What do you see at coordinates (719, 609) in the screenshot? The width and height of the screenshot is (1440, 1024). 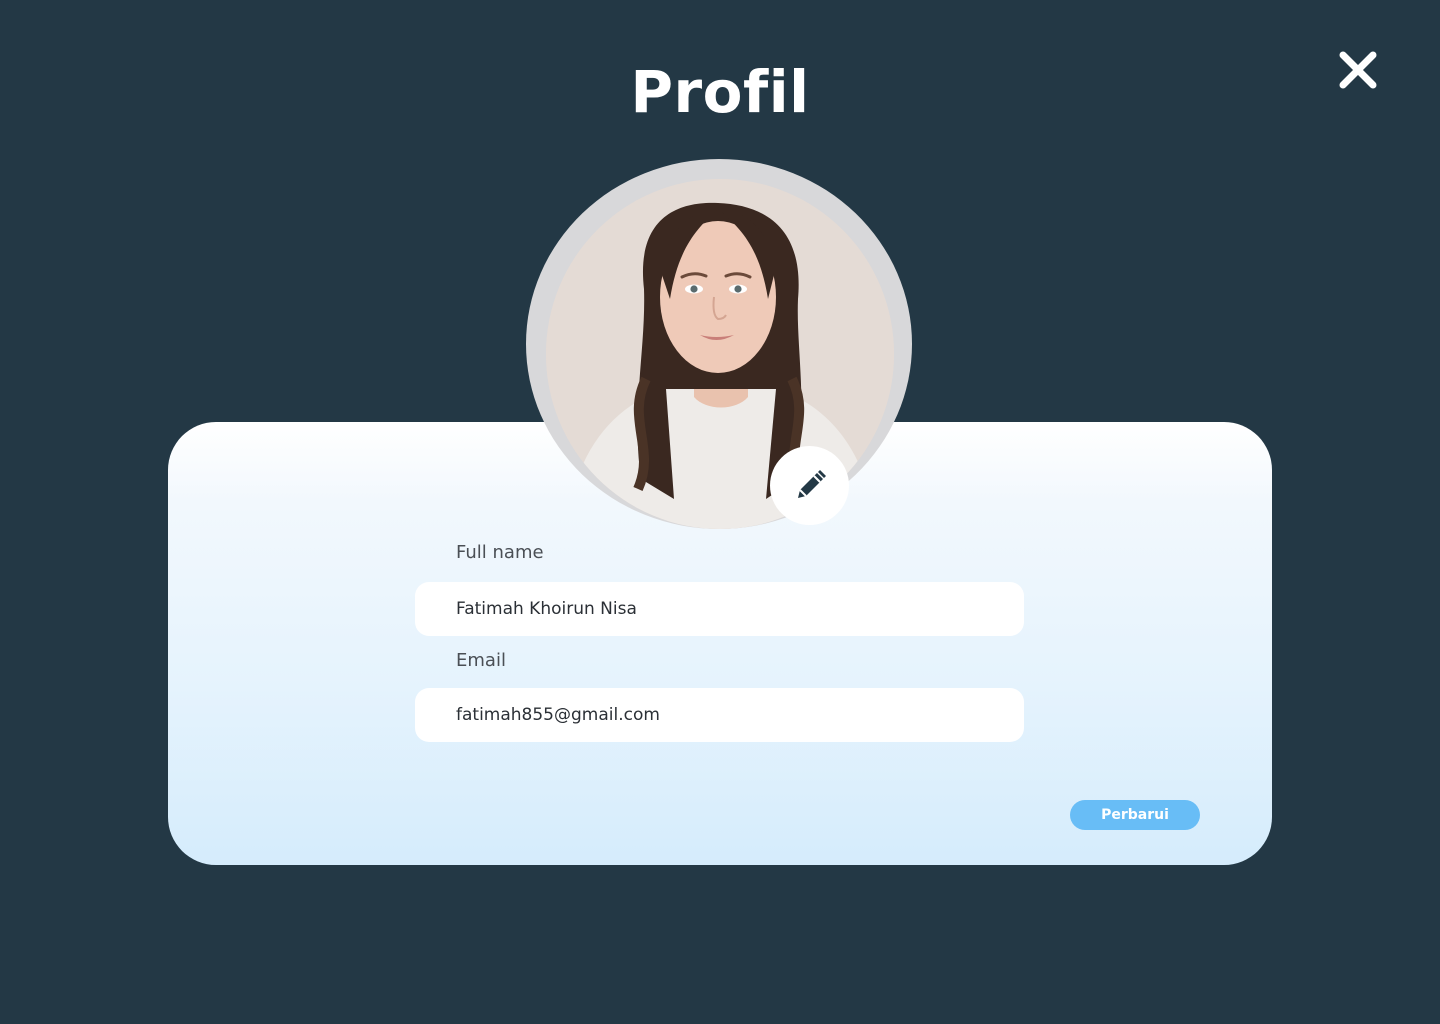 I see `full-name-input` at bounding box center [719, 609].